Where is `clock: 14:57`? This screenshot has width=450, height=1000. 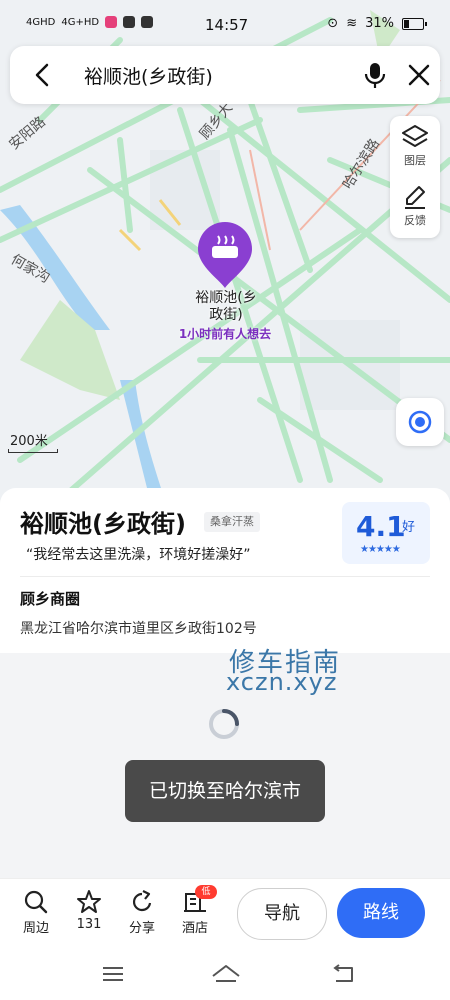 clock: 14:57 is located at coordinates (227, 25).